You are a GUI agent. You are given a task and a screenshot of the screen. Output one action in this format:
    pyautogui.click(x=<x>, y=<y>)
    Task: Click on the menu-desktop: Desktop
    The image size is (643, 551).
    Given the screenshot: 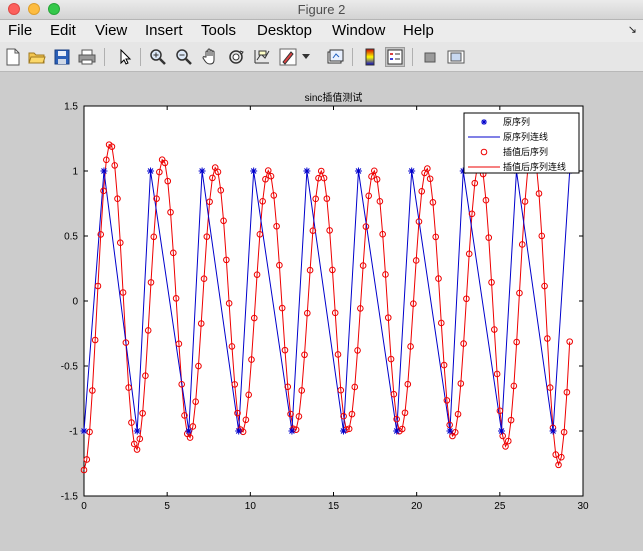 What is the action you would take?
    pyautogui.click(x=284, y=30)
    